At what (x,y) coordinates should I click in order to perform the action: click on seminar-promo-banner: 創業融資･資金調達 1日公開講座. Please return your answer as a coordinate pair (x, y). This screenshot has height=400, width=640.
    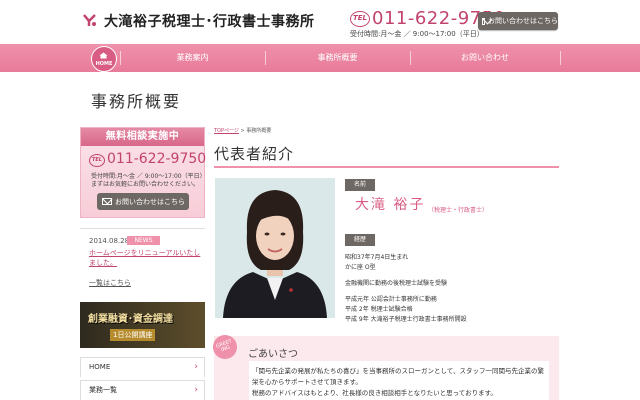
    Looking at the image, I should click on (142, 325).